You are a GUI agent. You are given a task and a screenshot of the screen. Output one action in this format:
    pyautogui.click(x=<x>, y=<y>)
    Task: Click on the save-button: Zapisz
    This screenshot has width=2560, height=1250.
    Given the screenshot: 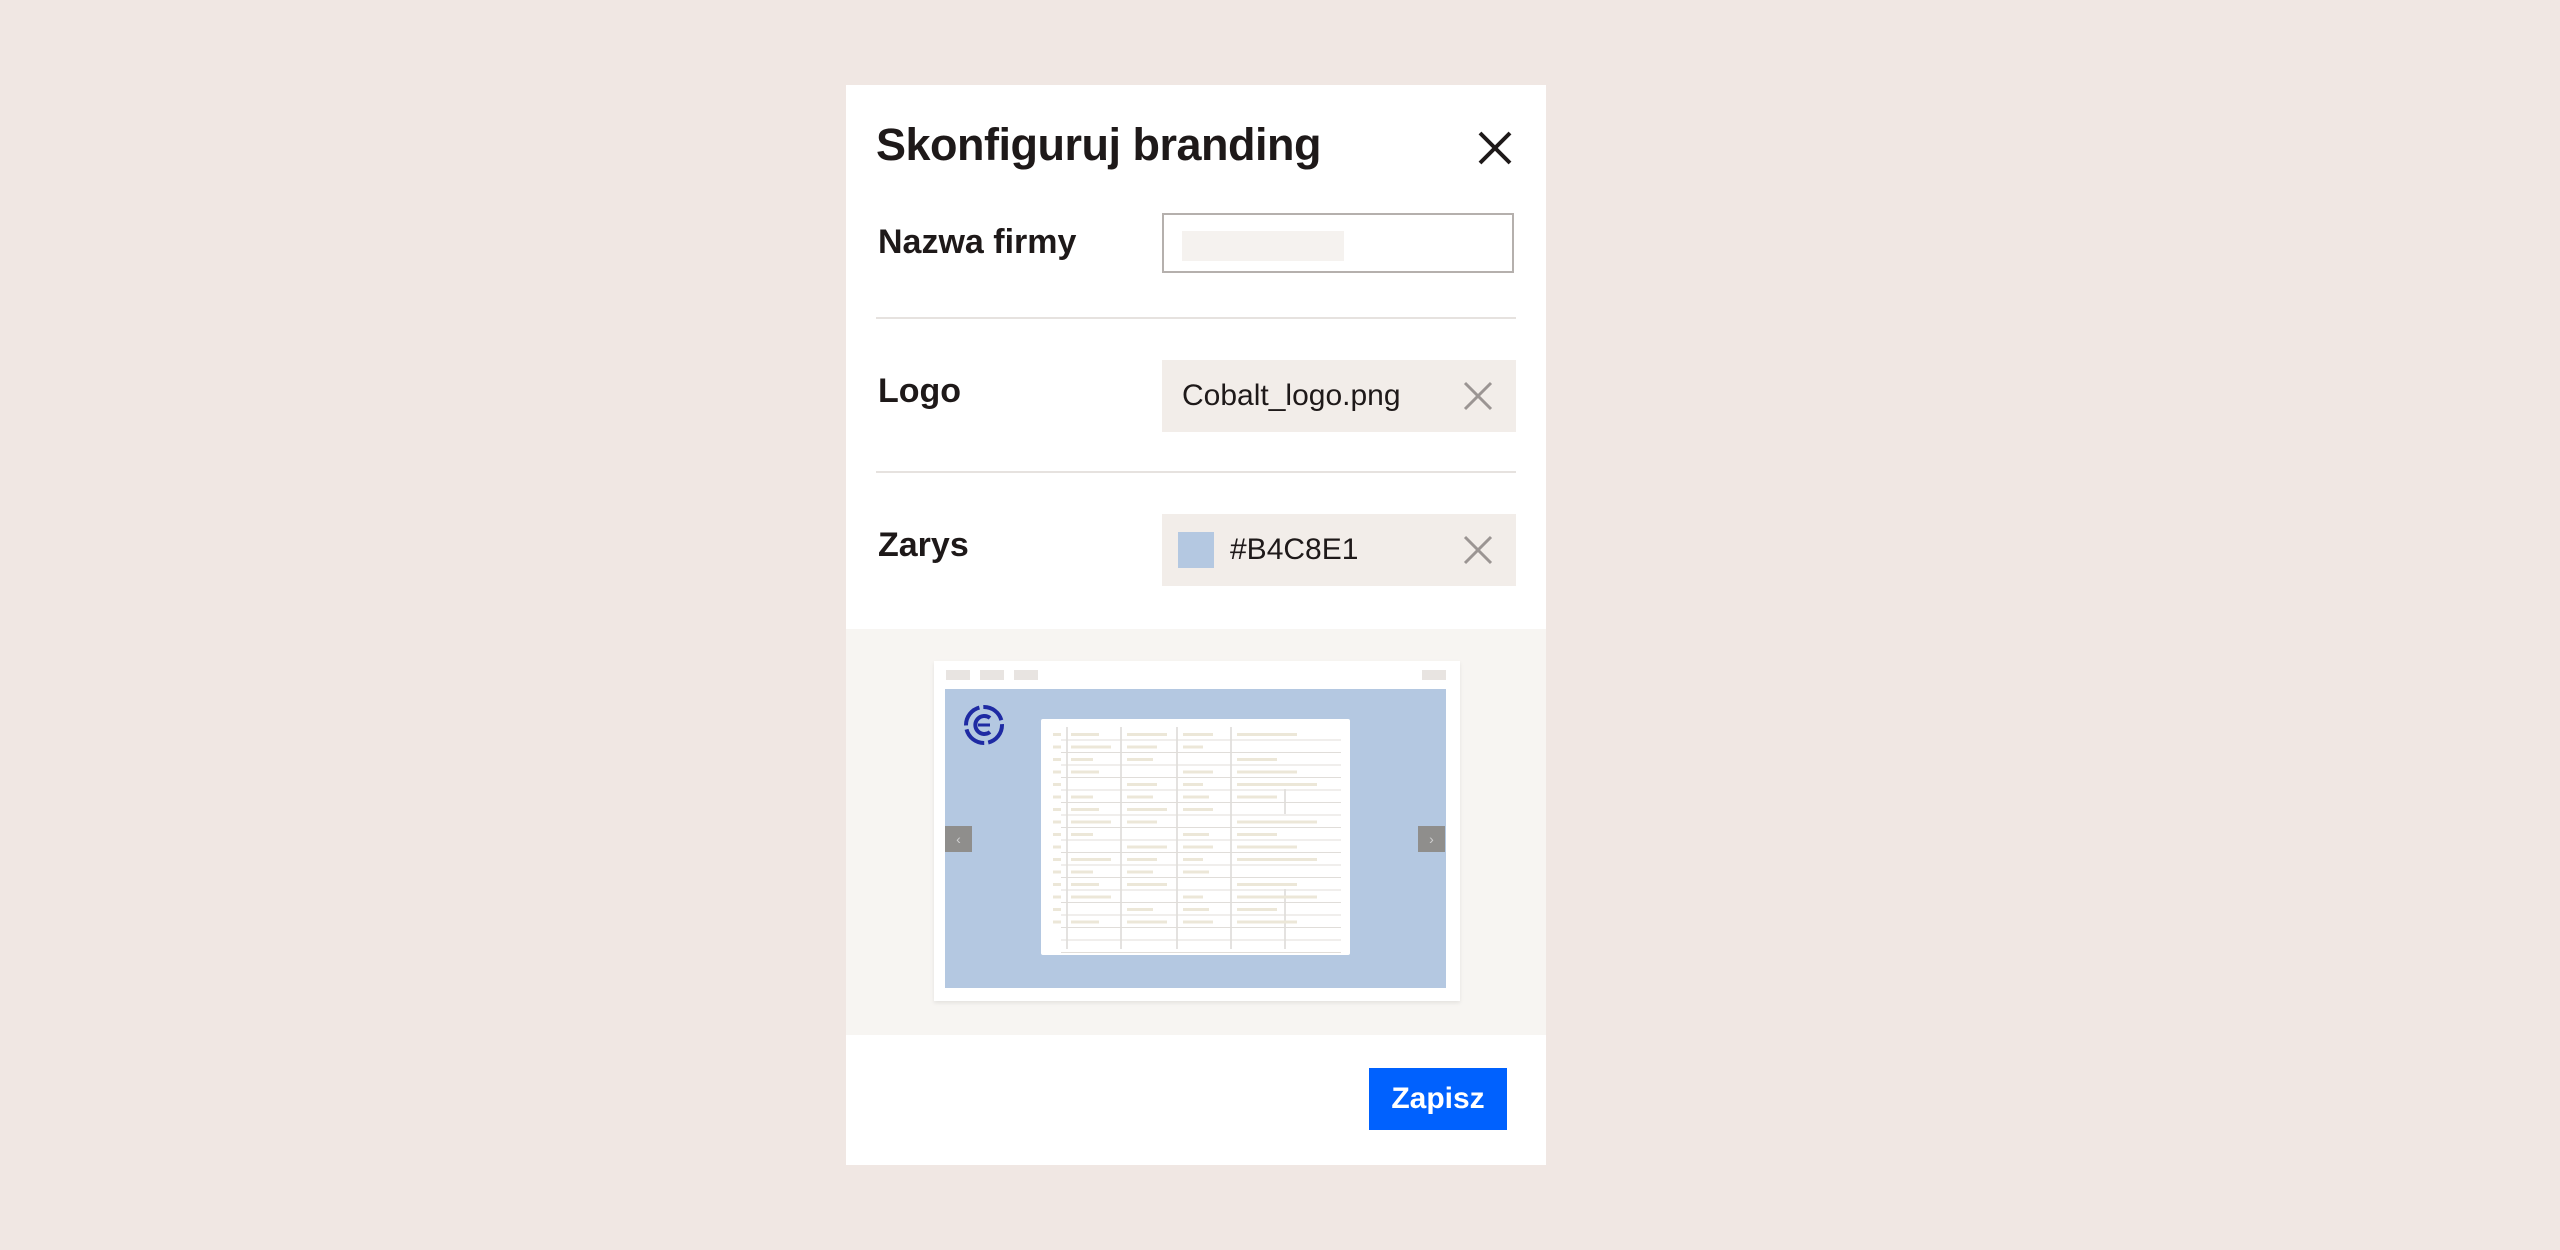 What is the action you would take?
    pyautogui.click(x=1438, y=1099)
    